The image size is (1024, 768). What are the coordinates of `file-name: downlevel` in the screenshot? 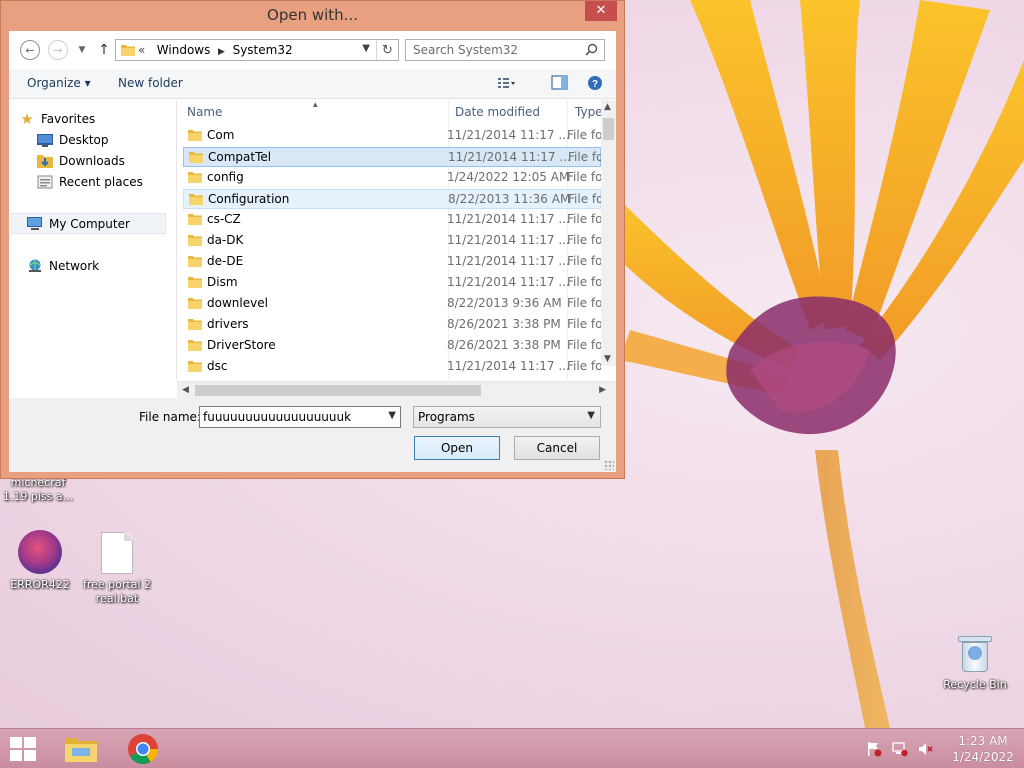 It's located at (237, 303).